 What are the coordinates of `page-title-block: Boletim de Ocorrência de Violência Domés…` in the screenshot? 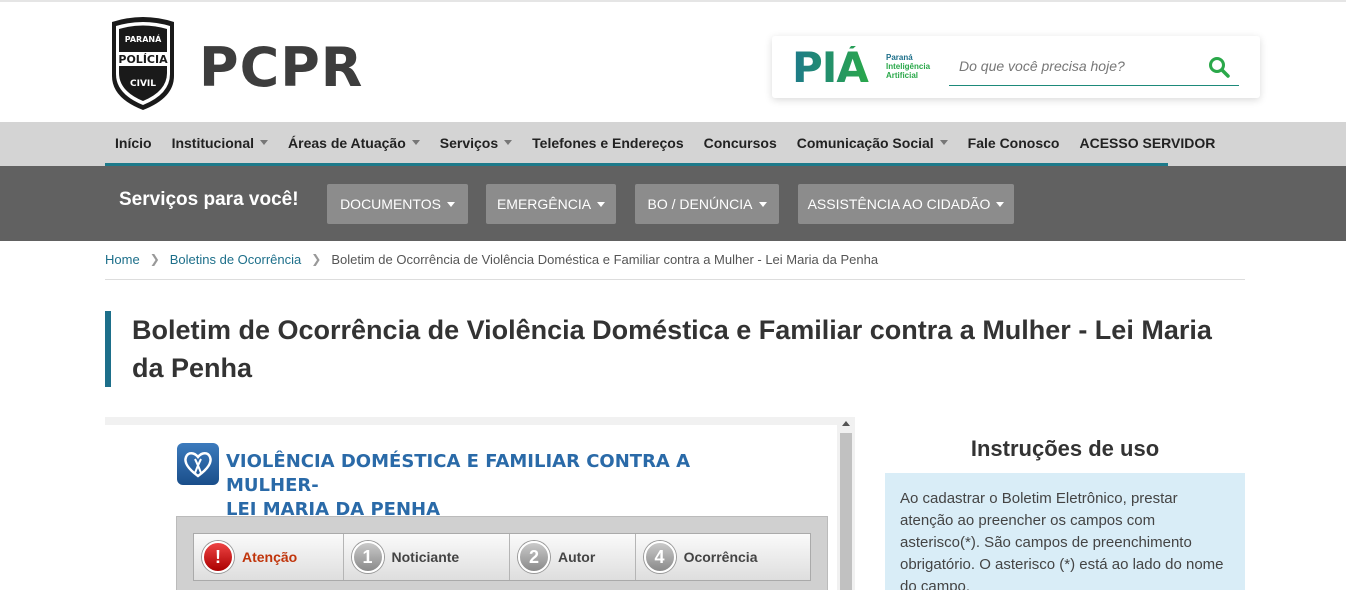 It's located at (675, 349).